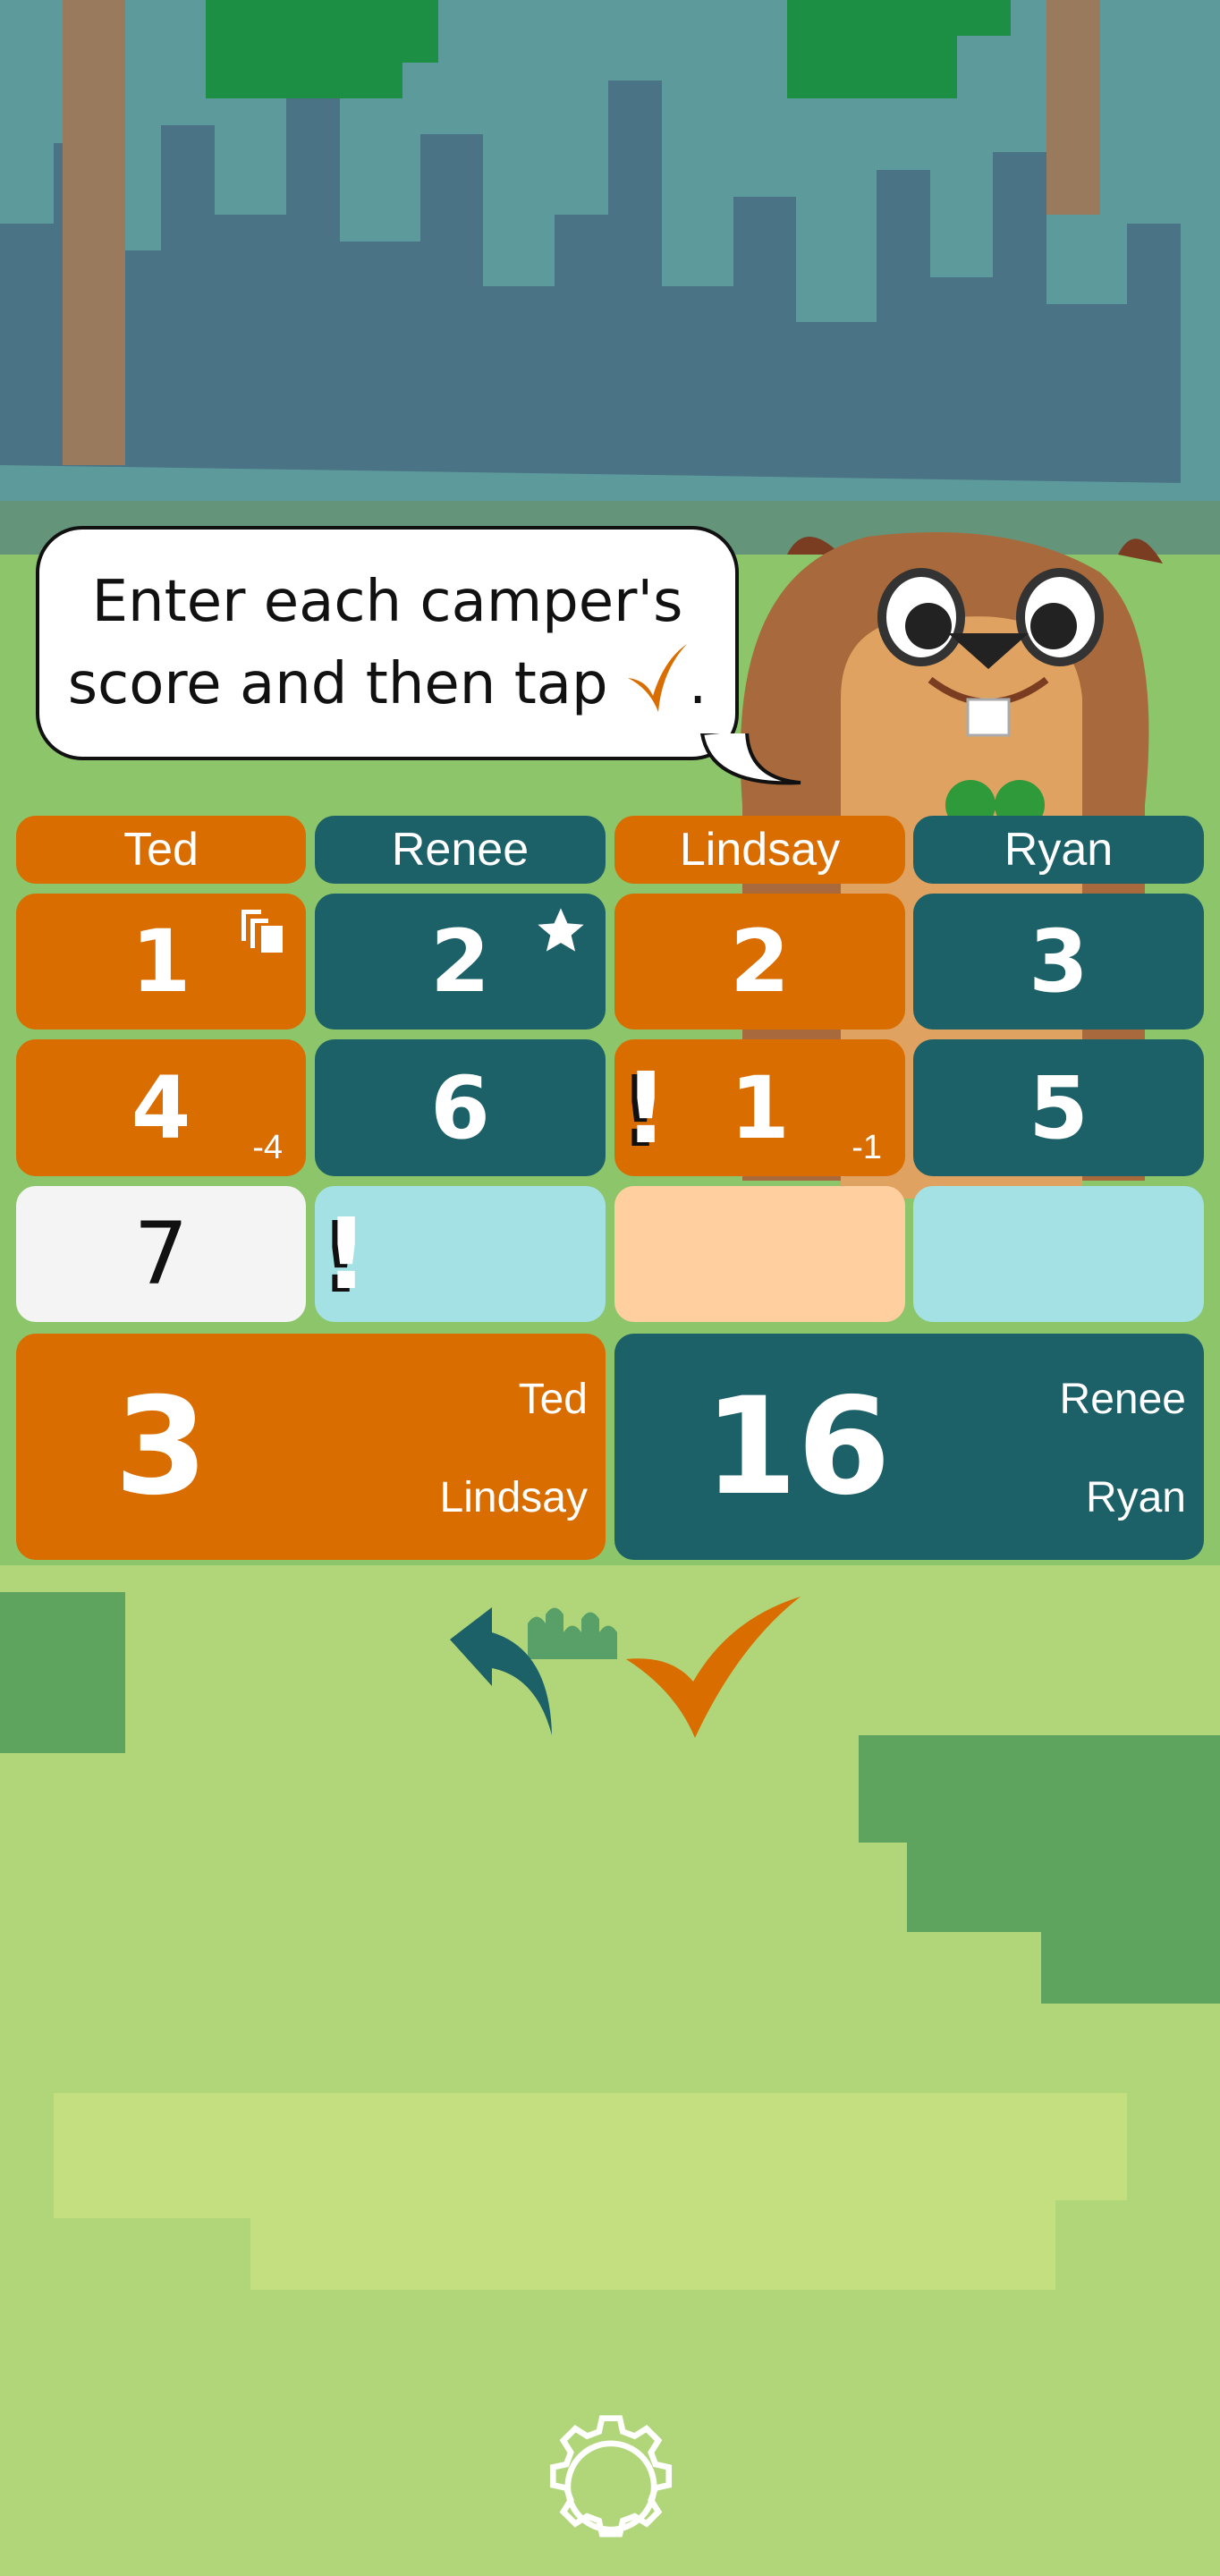 Image resolution: width=1220 pixels, height=2576 pixels. I want to click on score-cell-ted-round1: 1, so click(161, 962).